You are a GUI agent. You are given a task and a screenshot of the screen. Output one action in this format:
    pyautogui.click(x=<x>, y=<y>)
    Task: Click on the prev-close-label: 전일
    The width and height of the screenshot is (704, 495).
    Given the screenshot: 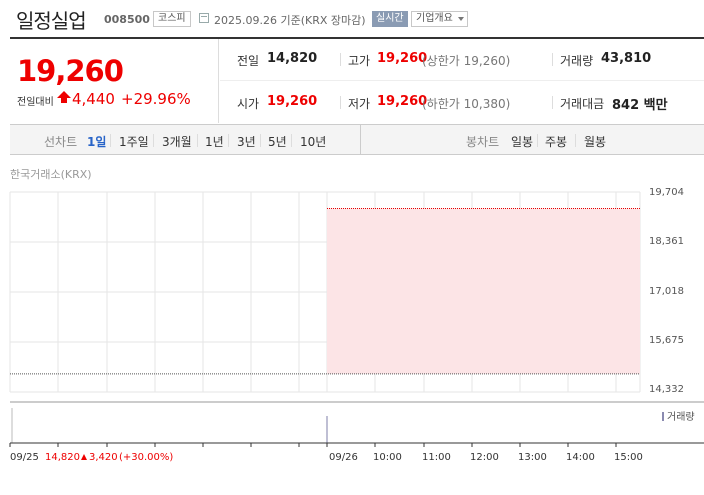 What is the action you would take?
    pyautogui.click(x=248, y=61)
    